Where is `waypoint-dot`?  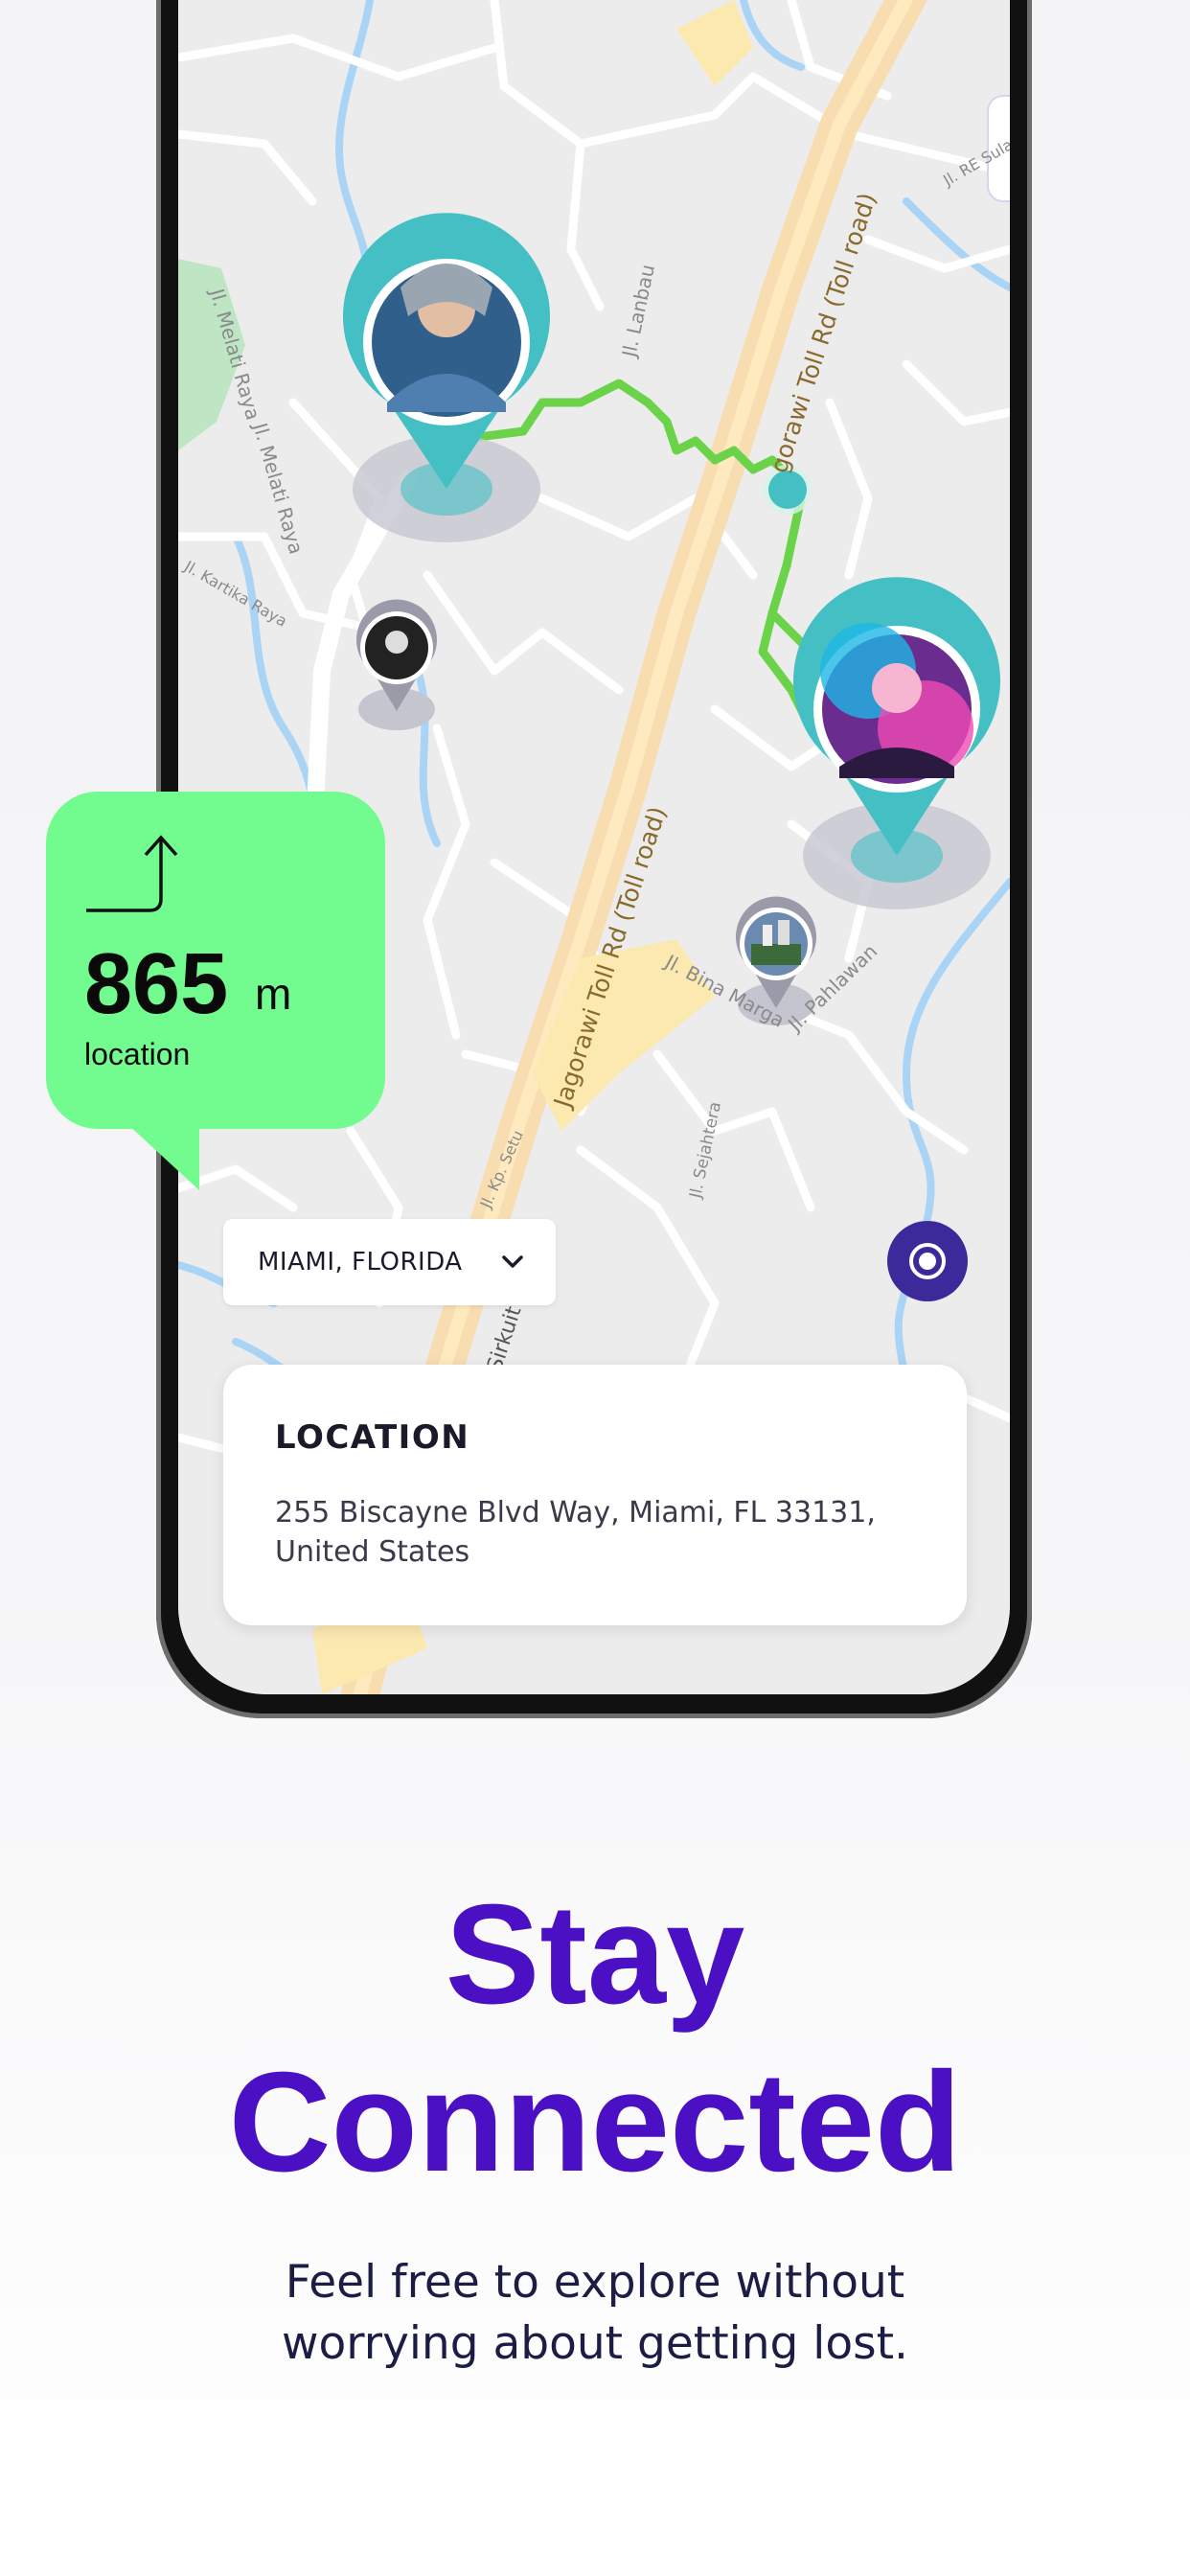
waypoint-dot is located at coordinates (788, 490).